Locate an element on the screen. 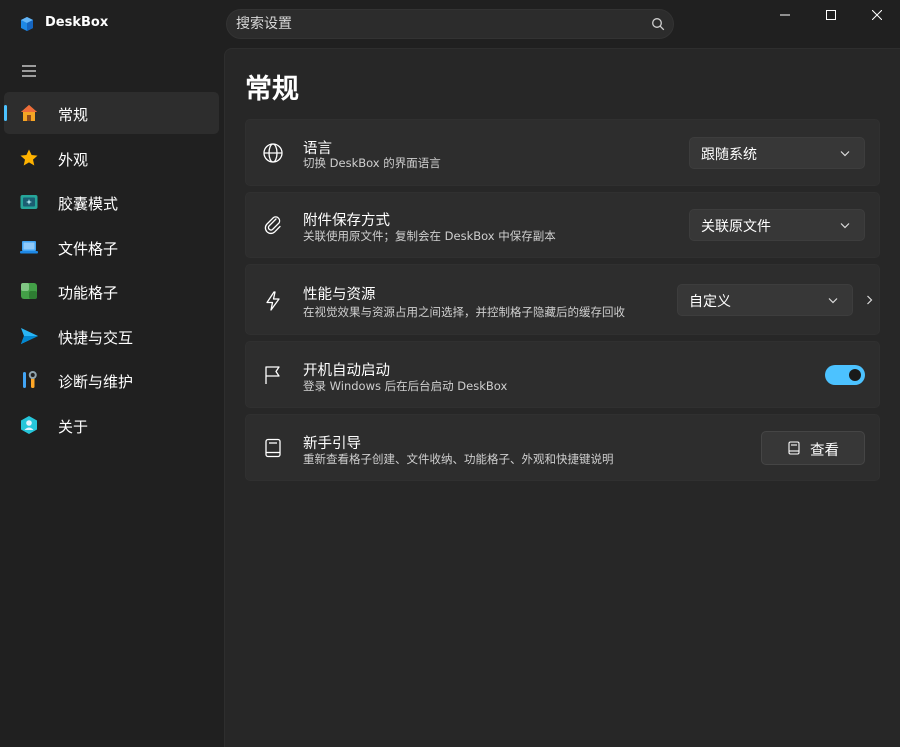 The width and height of the screenshot is (900, 747). setting-title: 附件保存方式 is located at coordinates (346, 221).